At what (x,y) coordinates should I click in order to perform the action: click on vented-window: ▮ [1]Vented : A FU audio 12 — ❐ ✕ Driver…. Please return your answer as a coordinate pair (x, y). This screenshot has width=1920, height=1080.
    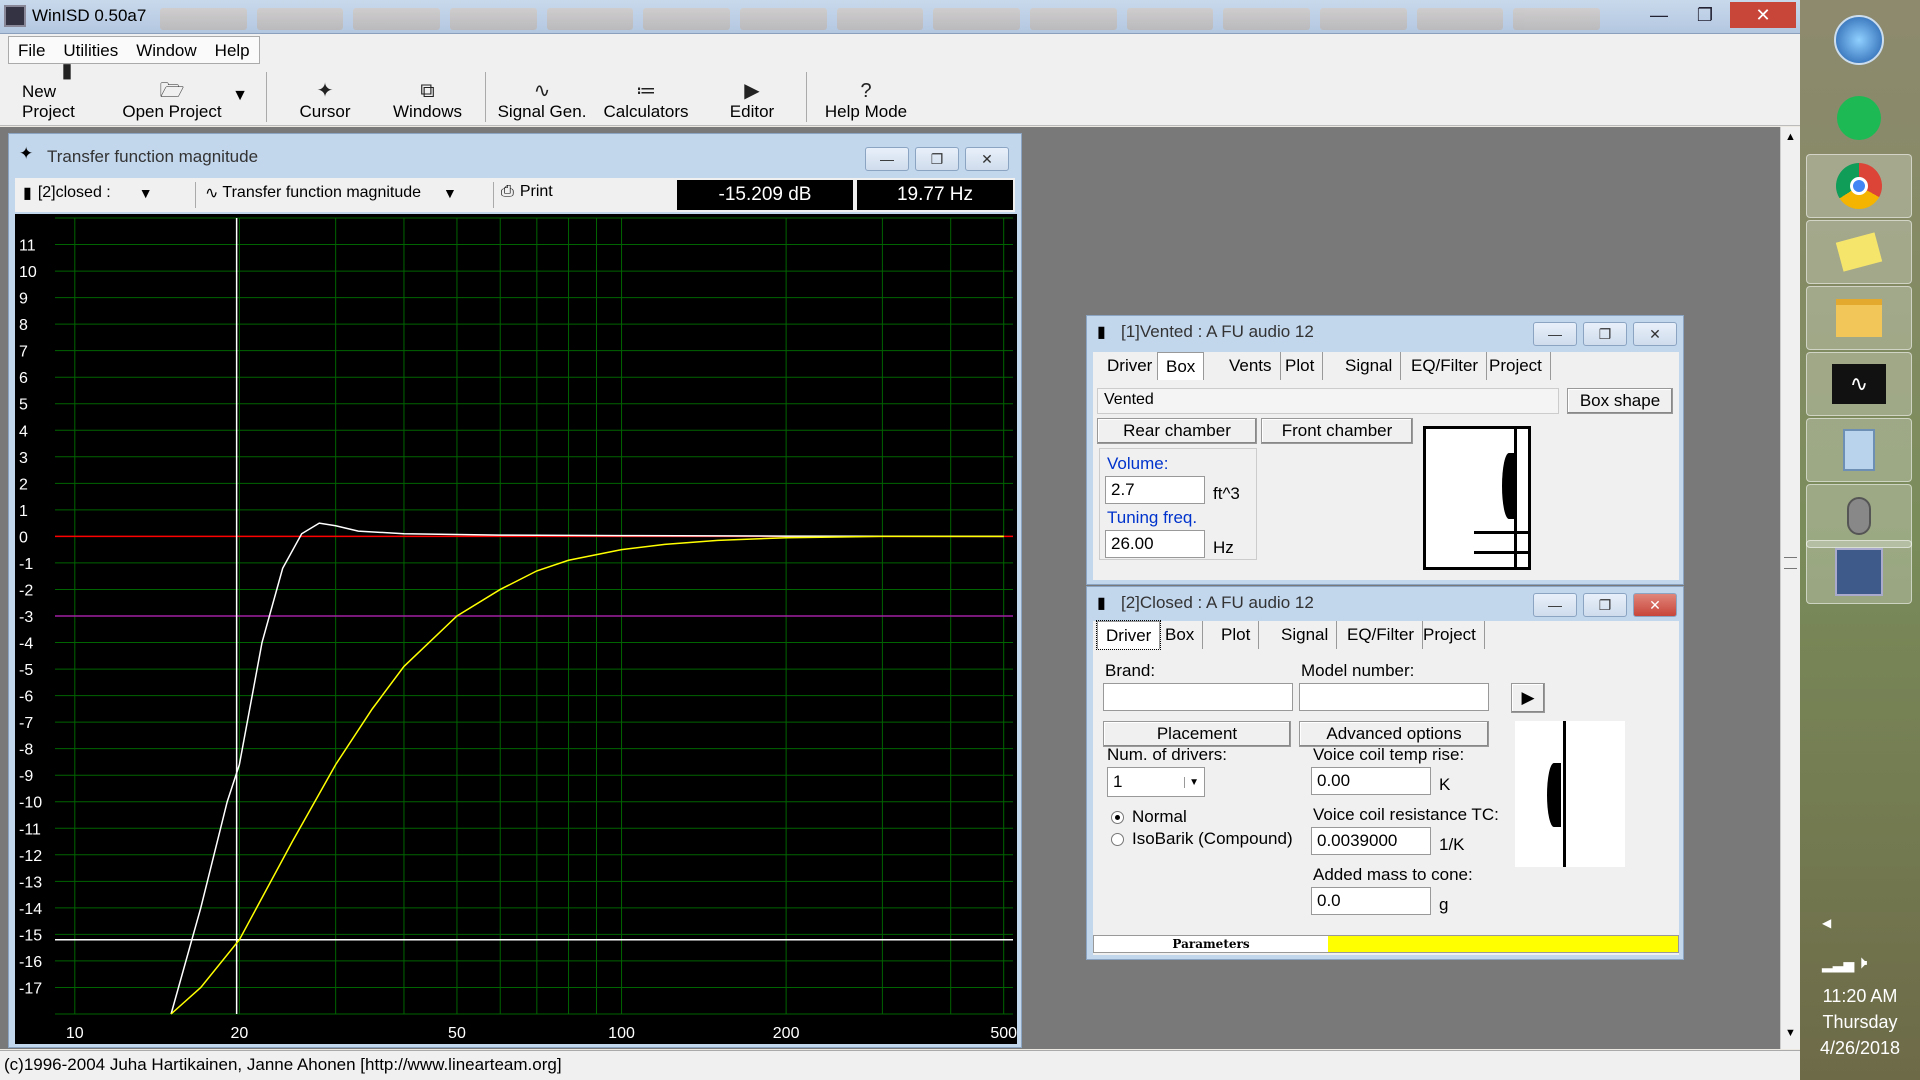
    Looking at the image, I should click on (1385, 450).